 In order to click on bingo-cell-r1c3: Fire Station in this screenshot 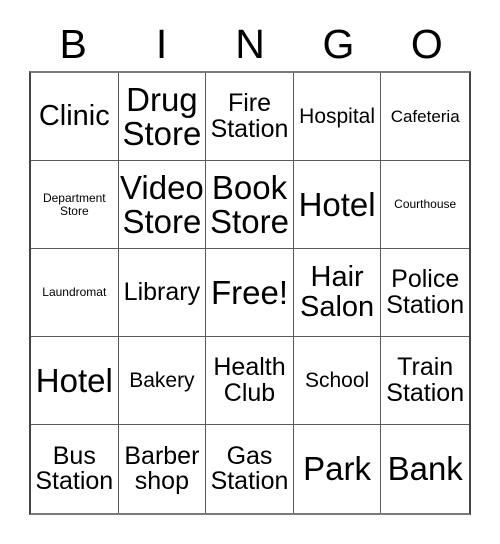, I will do `click(250, 117)`.